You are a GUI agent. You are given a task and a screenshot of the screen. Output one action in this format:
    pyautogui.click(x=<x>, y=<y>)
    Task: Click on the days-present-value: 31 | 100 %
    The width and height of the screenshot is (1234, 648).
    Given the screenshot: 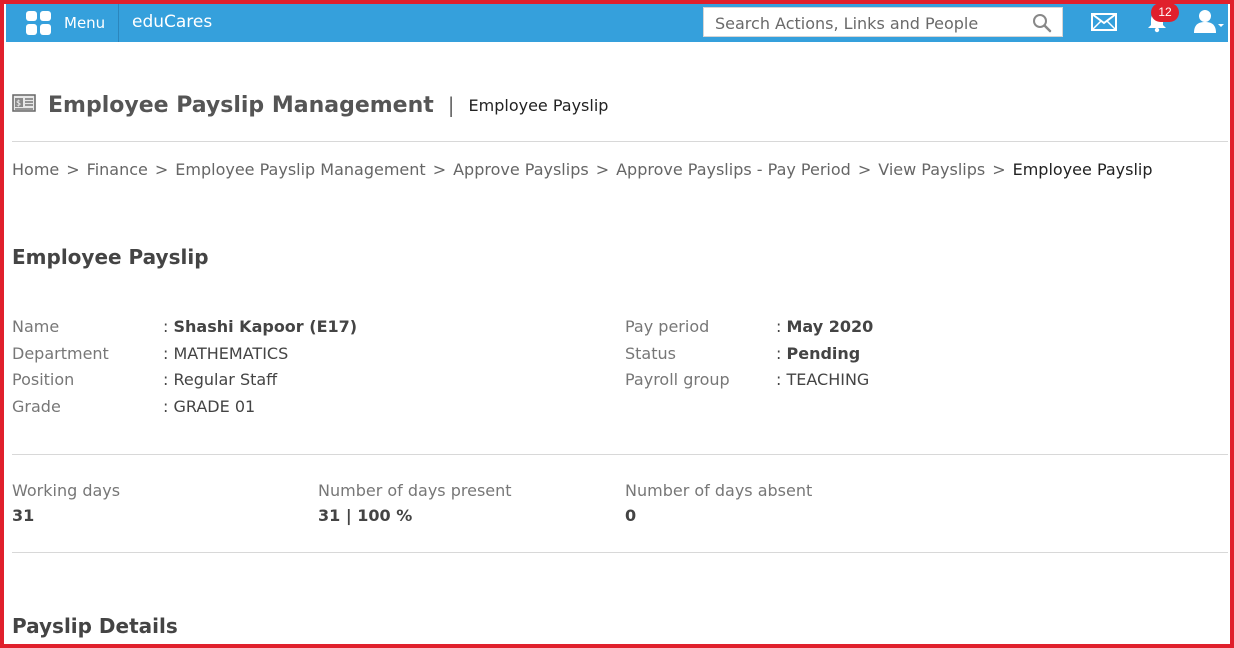 What is the action you would take?
    pyautogui.click(x=365, y=515)
    